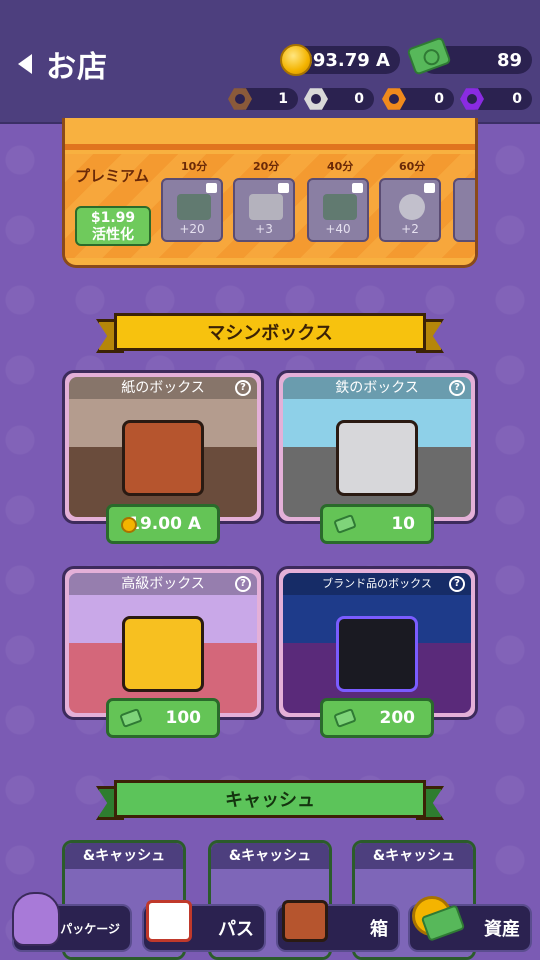 The image size is (540, 960). What do you see at coordinates (470, 924) in the screenshot?
I see `nav-assets: 資産` at bounding box center [470, 924].